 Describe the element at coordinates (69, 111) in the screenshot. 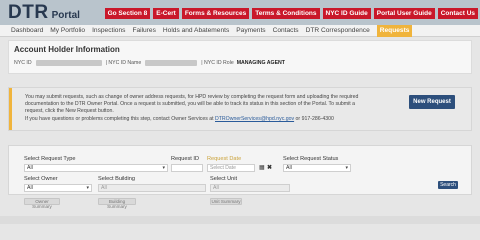

I see `info-line-3: request, click the New Request button.` at that location.